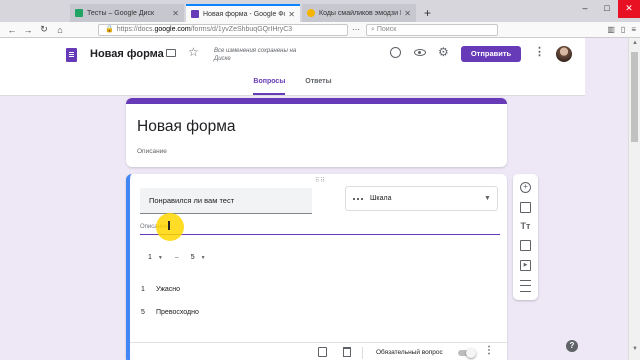 The height and width of the screenshot is (360, 640). I want to click on range-to-select: 5, so click(193, 257).